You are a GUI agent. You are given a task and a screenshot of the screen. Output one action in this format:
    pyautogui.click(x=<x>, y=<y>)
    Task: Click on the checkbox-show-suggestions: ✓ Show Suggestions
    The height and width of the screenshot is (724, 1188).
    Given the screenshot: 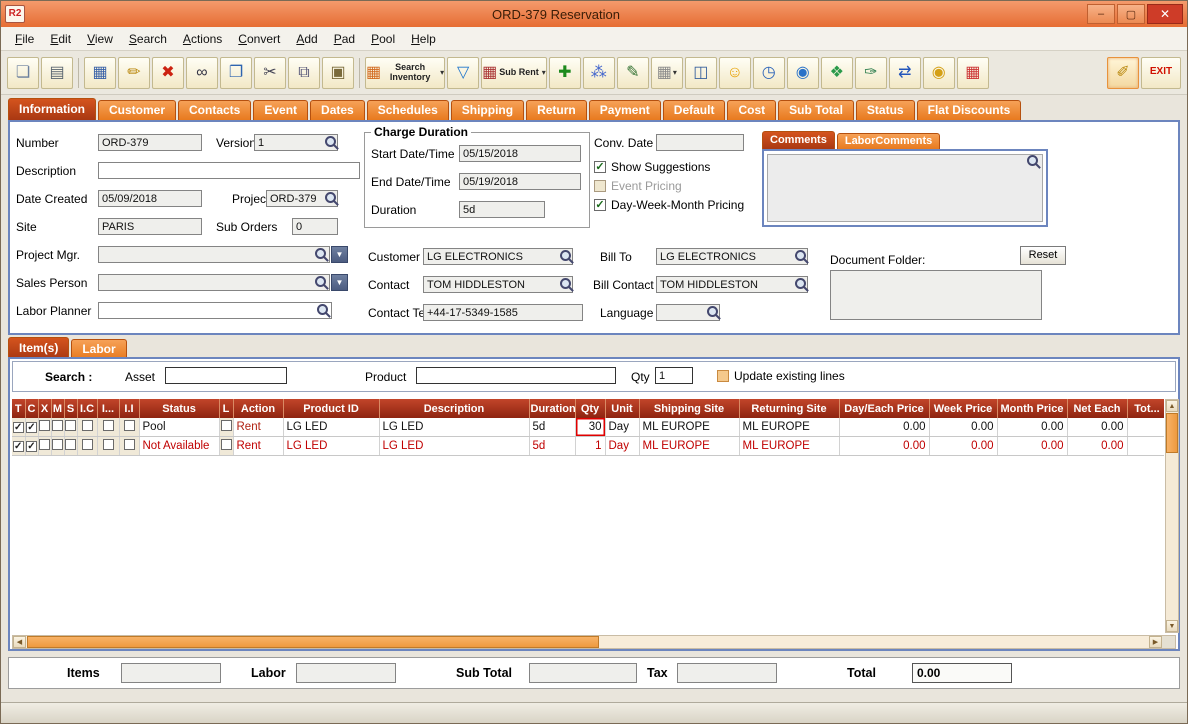 What is the action you would take?
    pyautogui.click(x=669, y=167)
    